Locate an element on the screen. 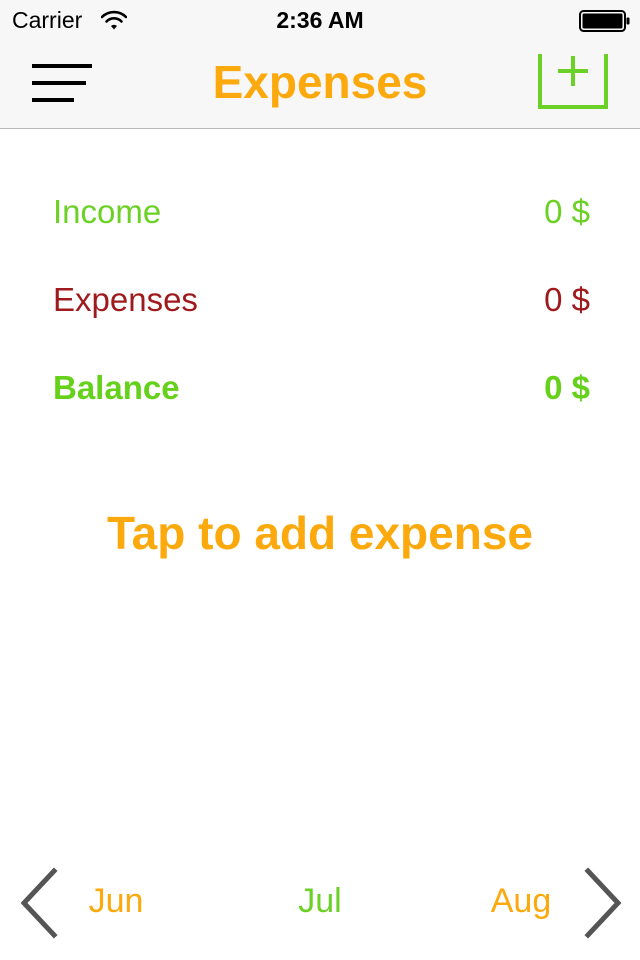 The image size is (640, 960). add-expense-prompt: Tap to add expense is located at coordinates (320, 533).